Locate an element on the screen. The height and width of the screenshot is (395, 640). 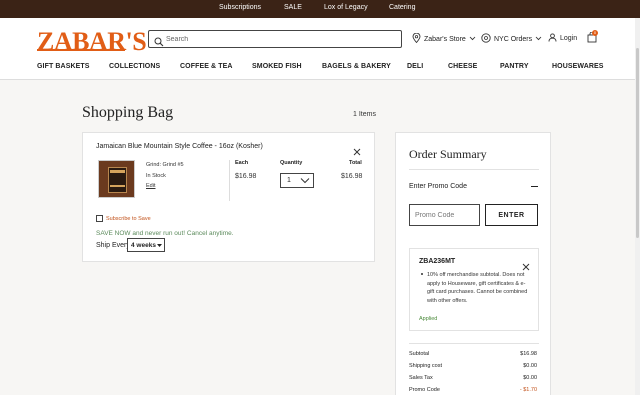
search-box is located at coordinates (275, 39).